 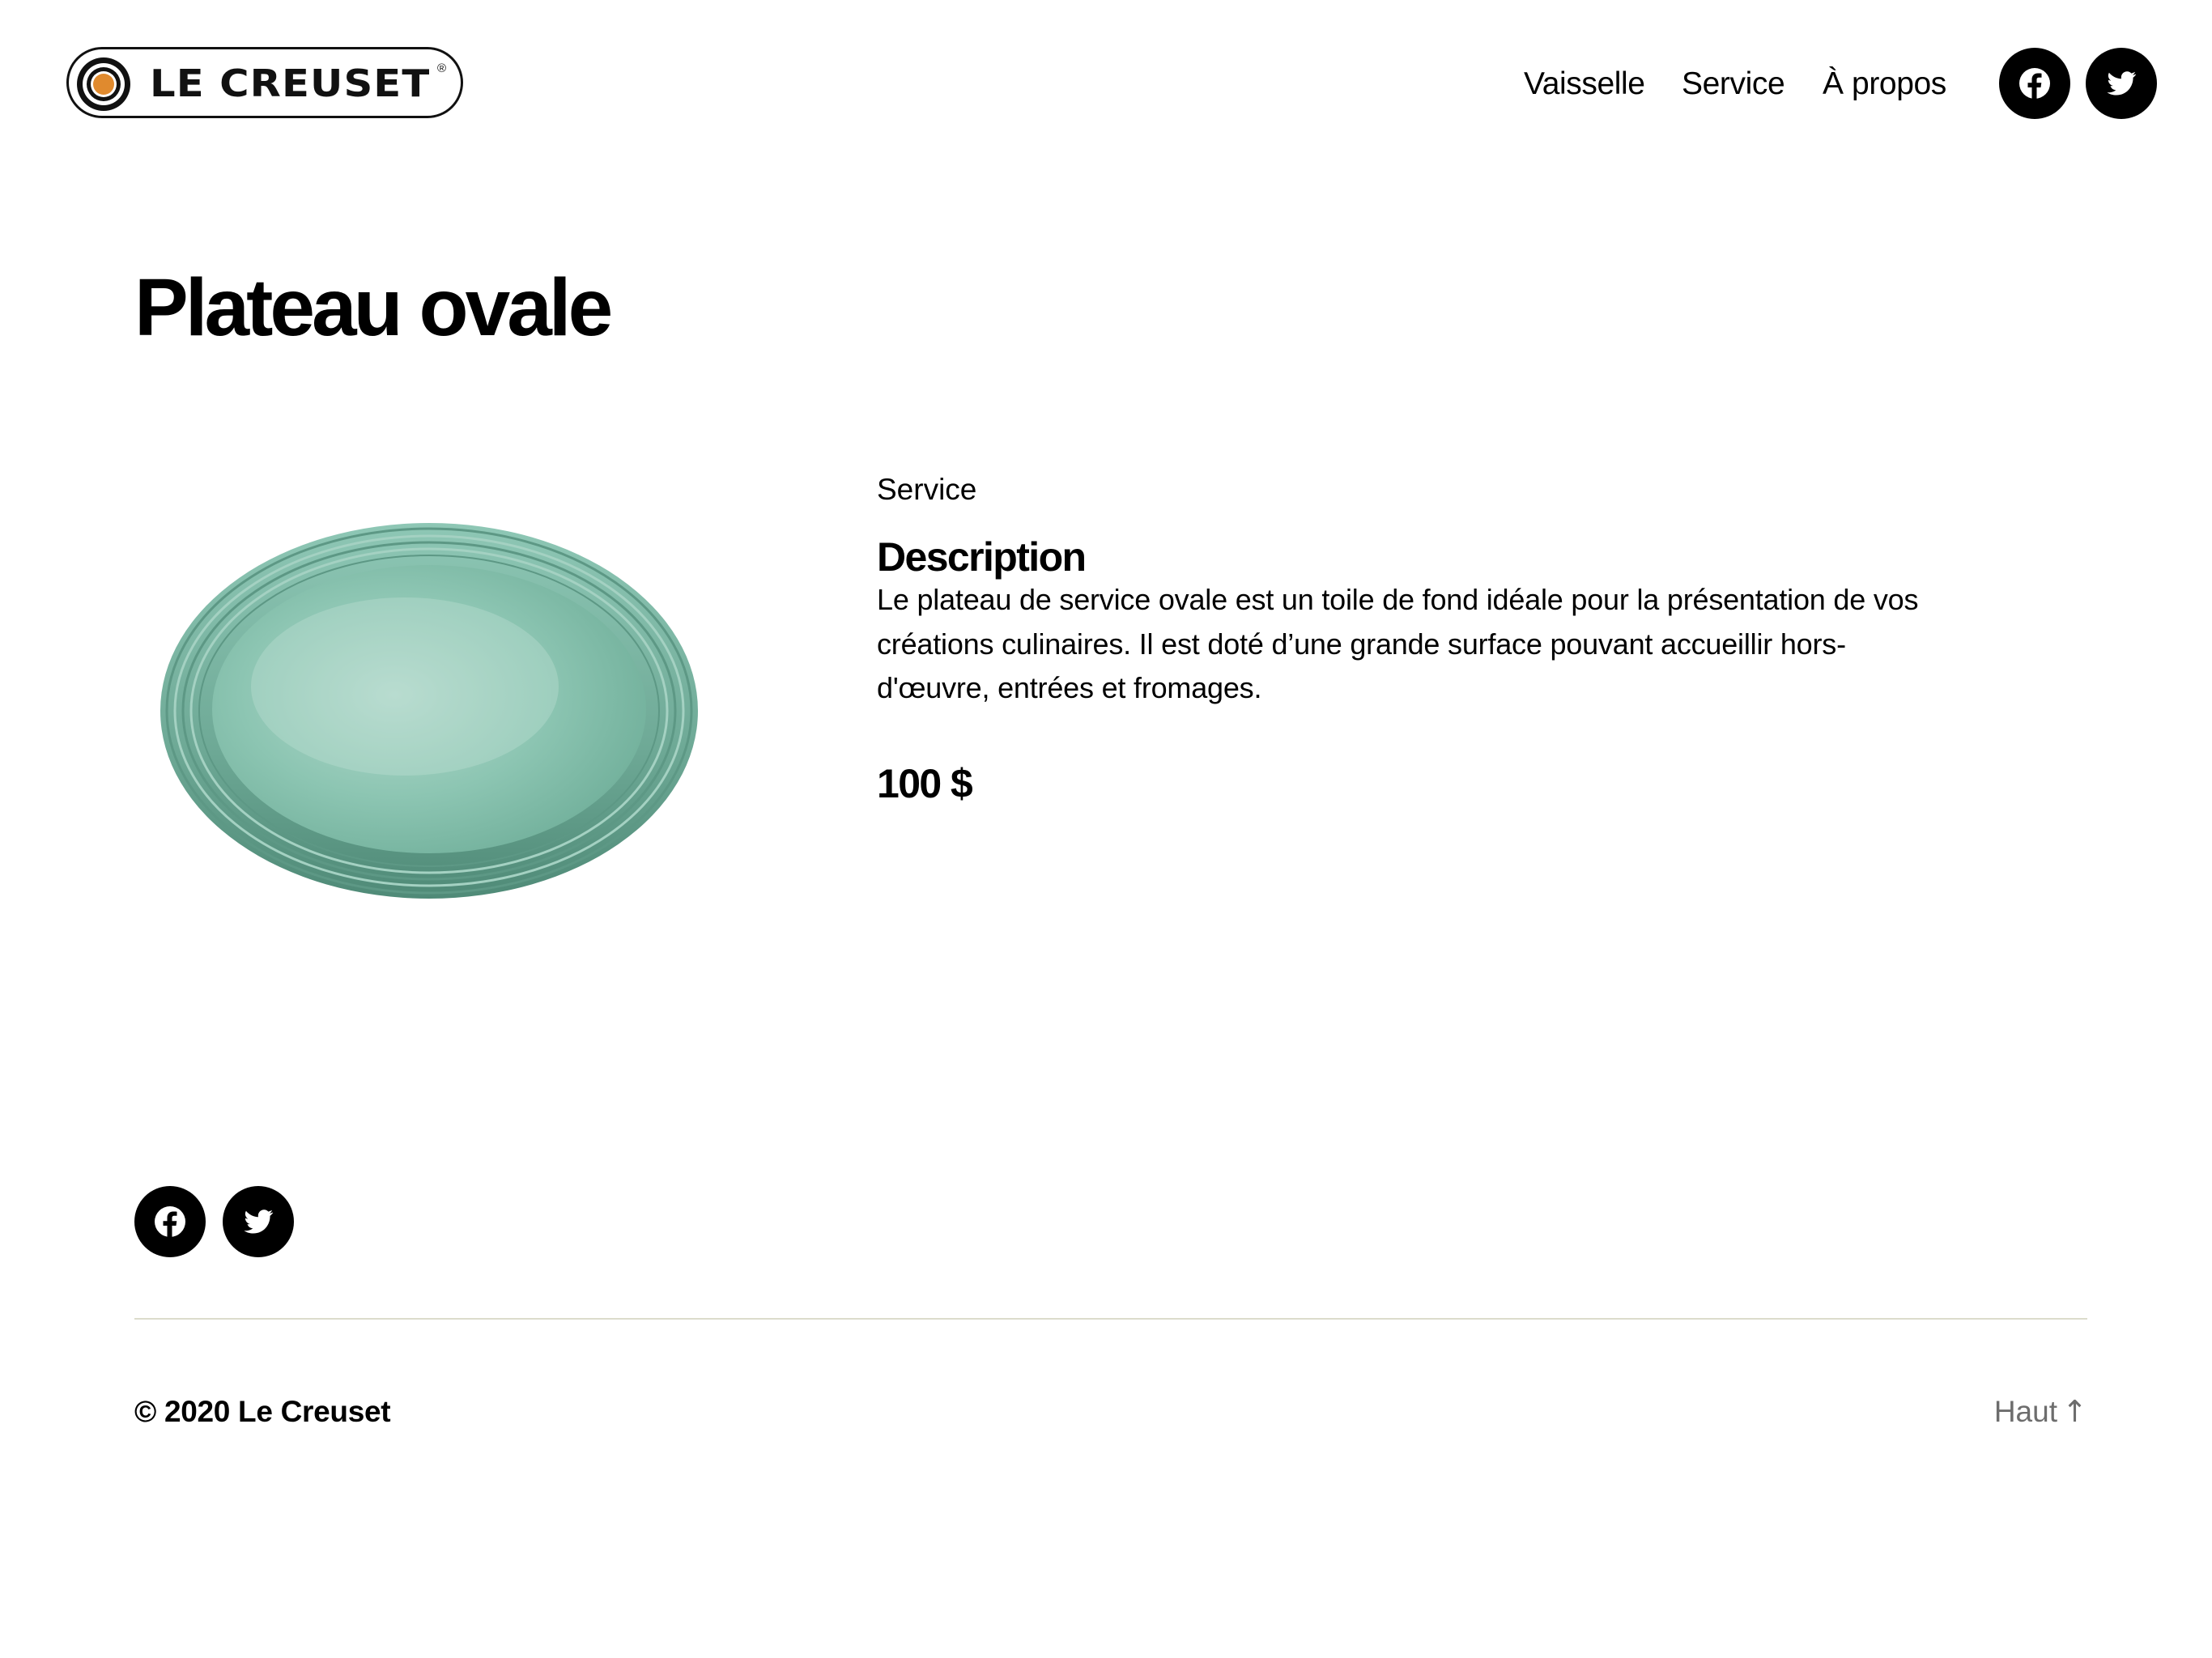 I want to click on footer-facebook-link, so click(x=170, y=1221).